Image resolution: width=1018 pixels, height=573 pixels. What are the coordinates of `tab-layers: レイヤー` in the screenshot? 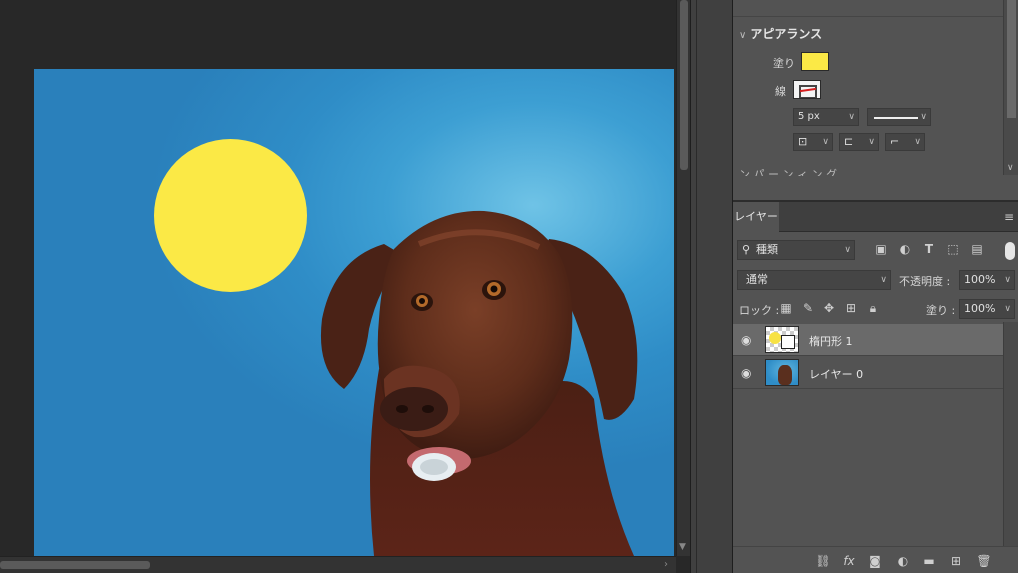 It's located at (756, 217).